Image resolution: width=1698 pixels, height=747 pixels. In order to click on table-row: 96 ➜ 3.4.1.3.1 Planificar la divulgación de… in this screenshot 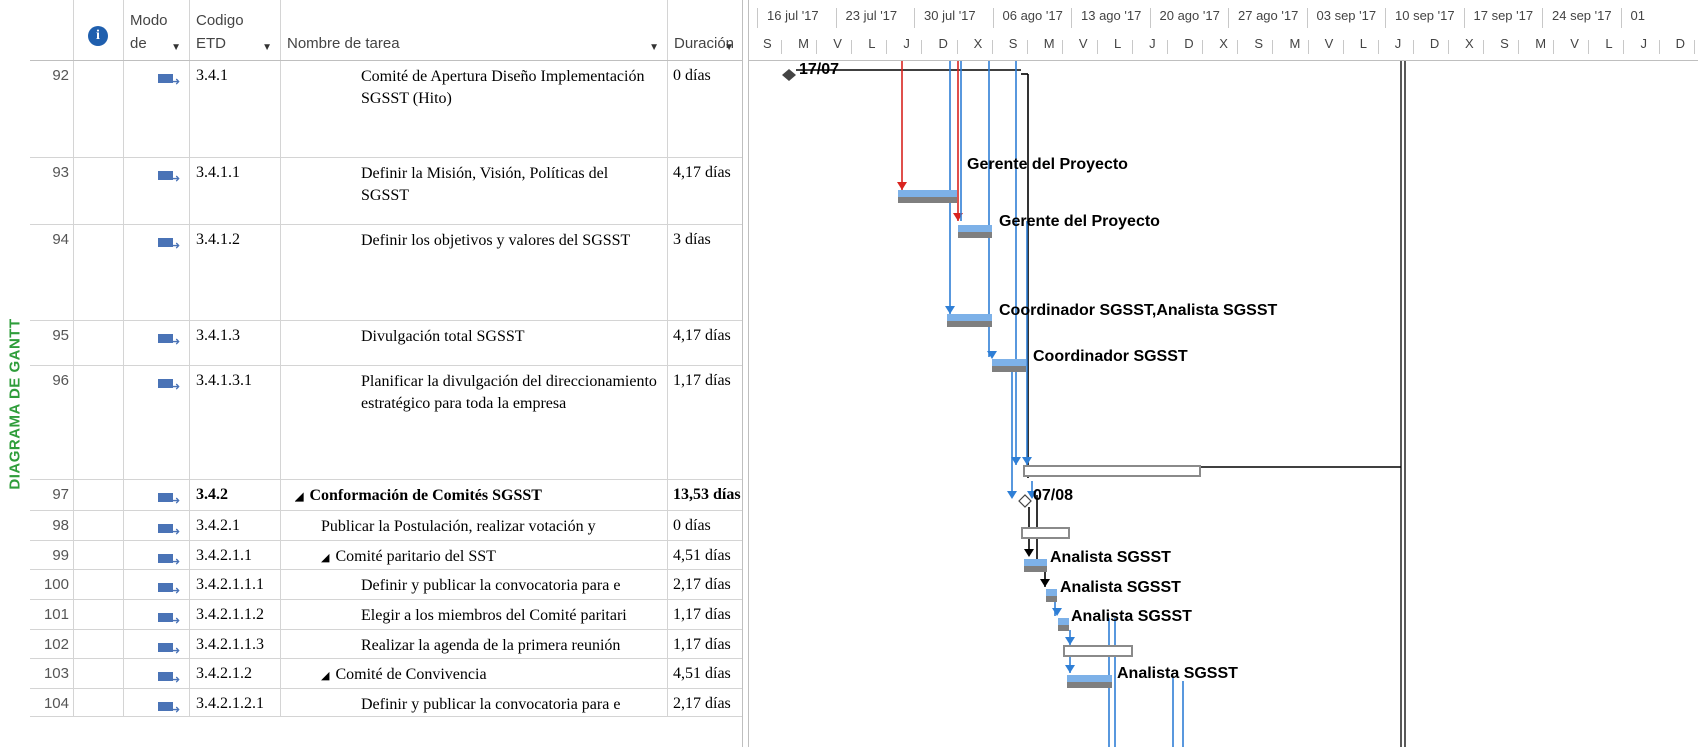, I will do `click(386, 423)`.